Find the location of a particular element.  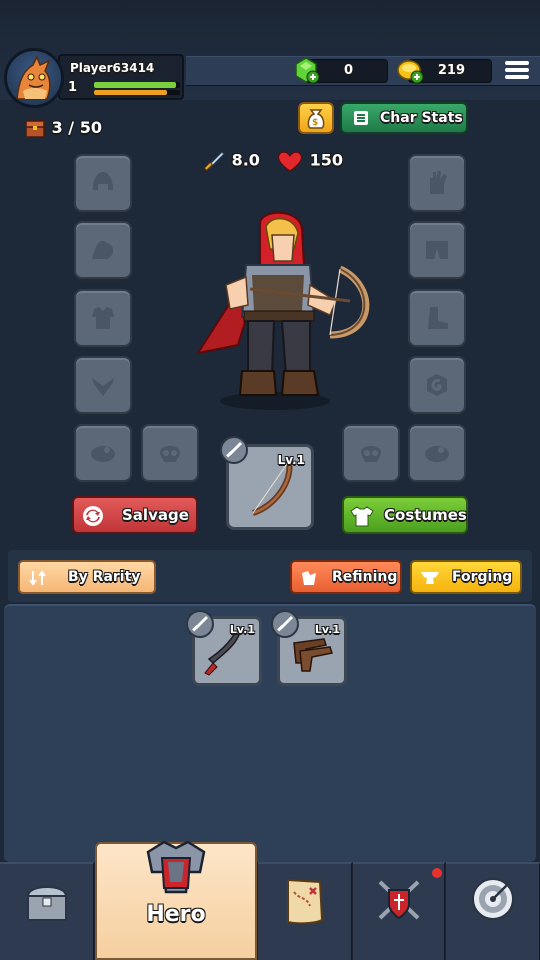

energy-bar is located at coordinates (137, 92).